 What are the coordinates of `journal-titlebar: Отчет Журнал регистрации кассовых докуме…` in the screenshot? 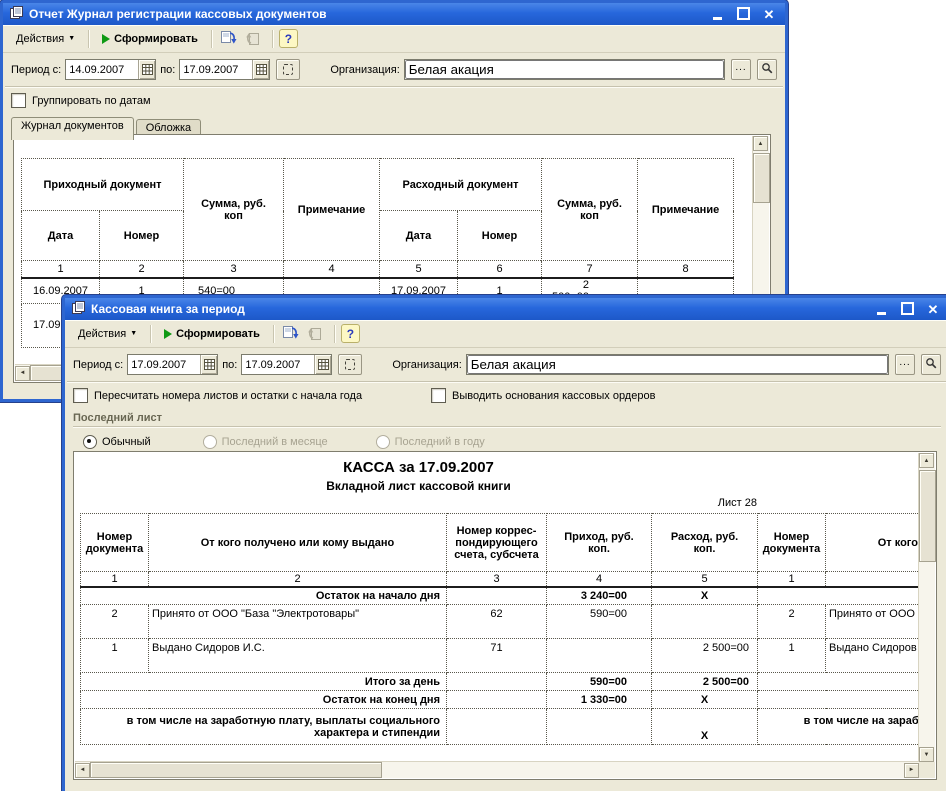 It's located at (394, 14).